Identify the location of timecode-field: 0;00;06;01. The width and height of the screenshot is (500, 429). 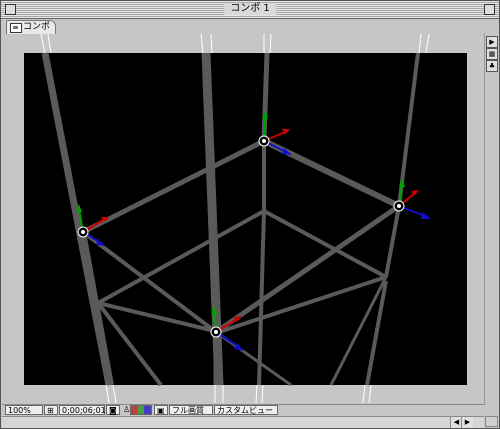
(82, 410).